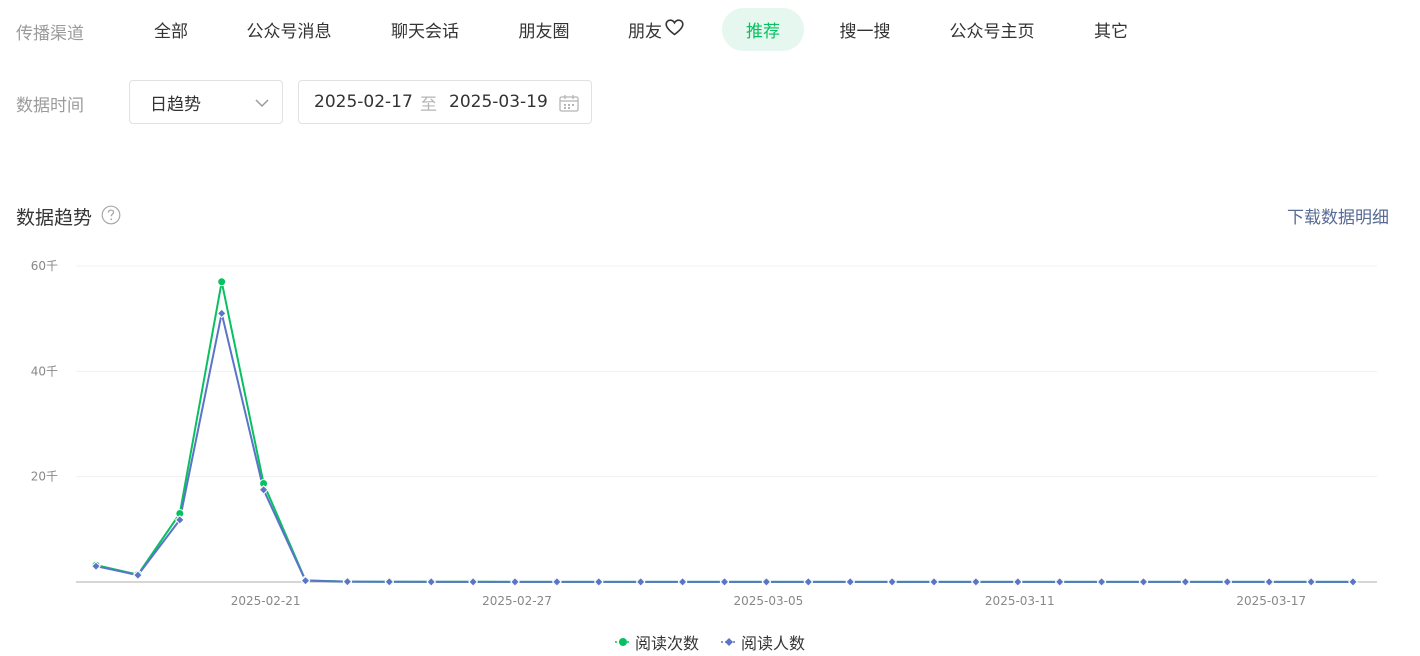 This screenshot has width=1420, height=656. What do you see at coordinates (1020, 601) in the screenshot?
I see `x-tick-label: 2025-03-11` at bounding box center [1020, 601].